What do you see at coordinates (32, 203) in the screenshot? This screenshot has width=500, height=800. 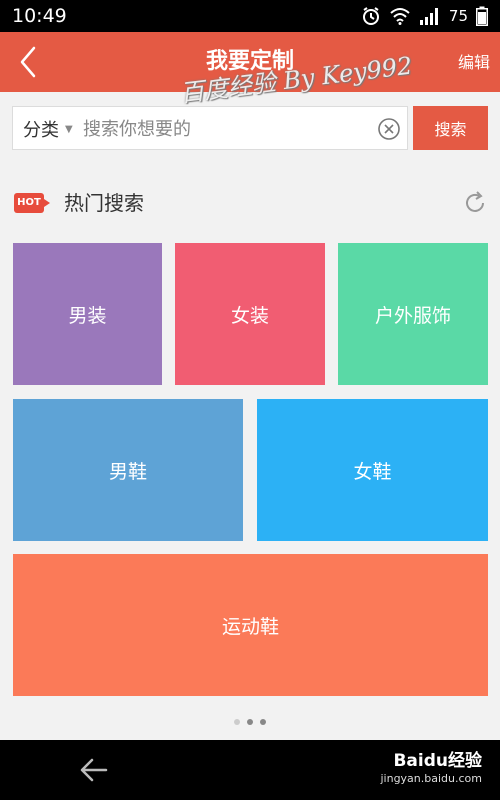 I see `hot-badge: HOT` at bounding box center [32, 203].